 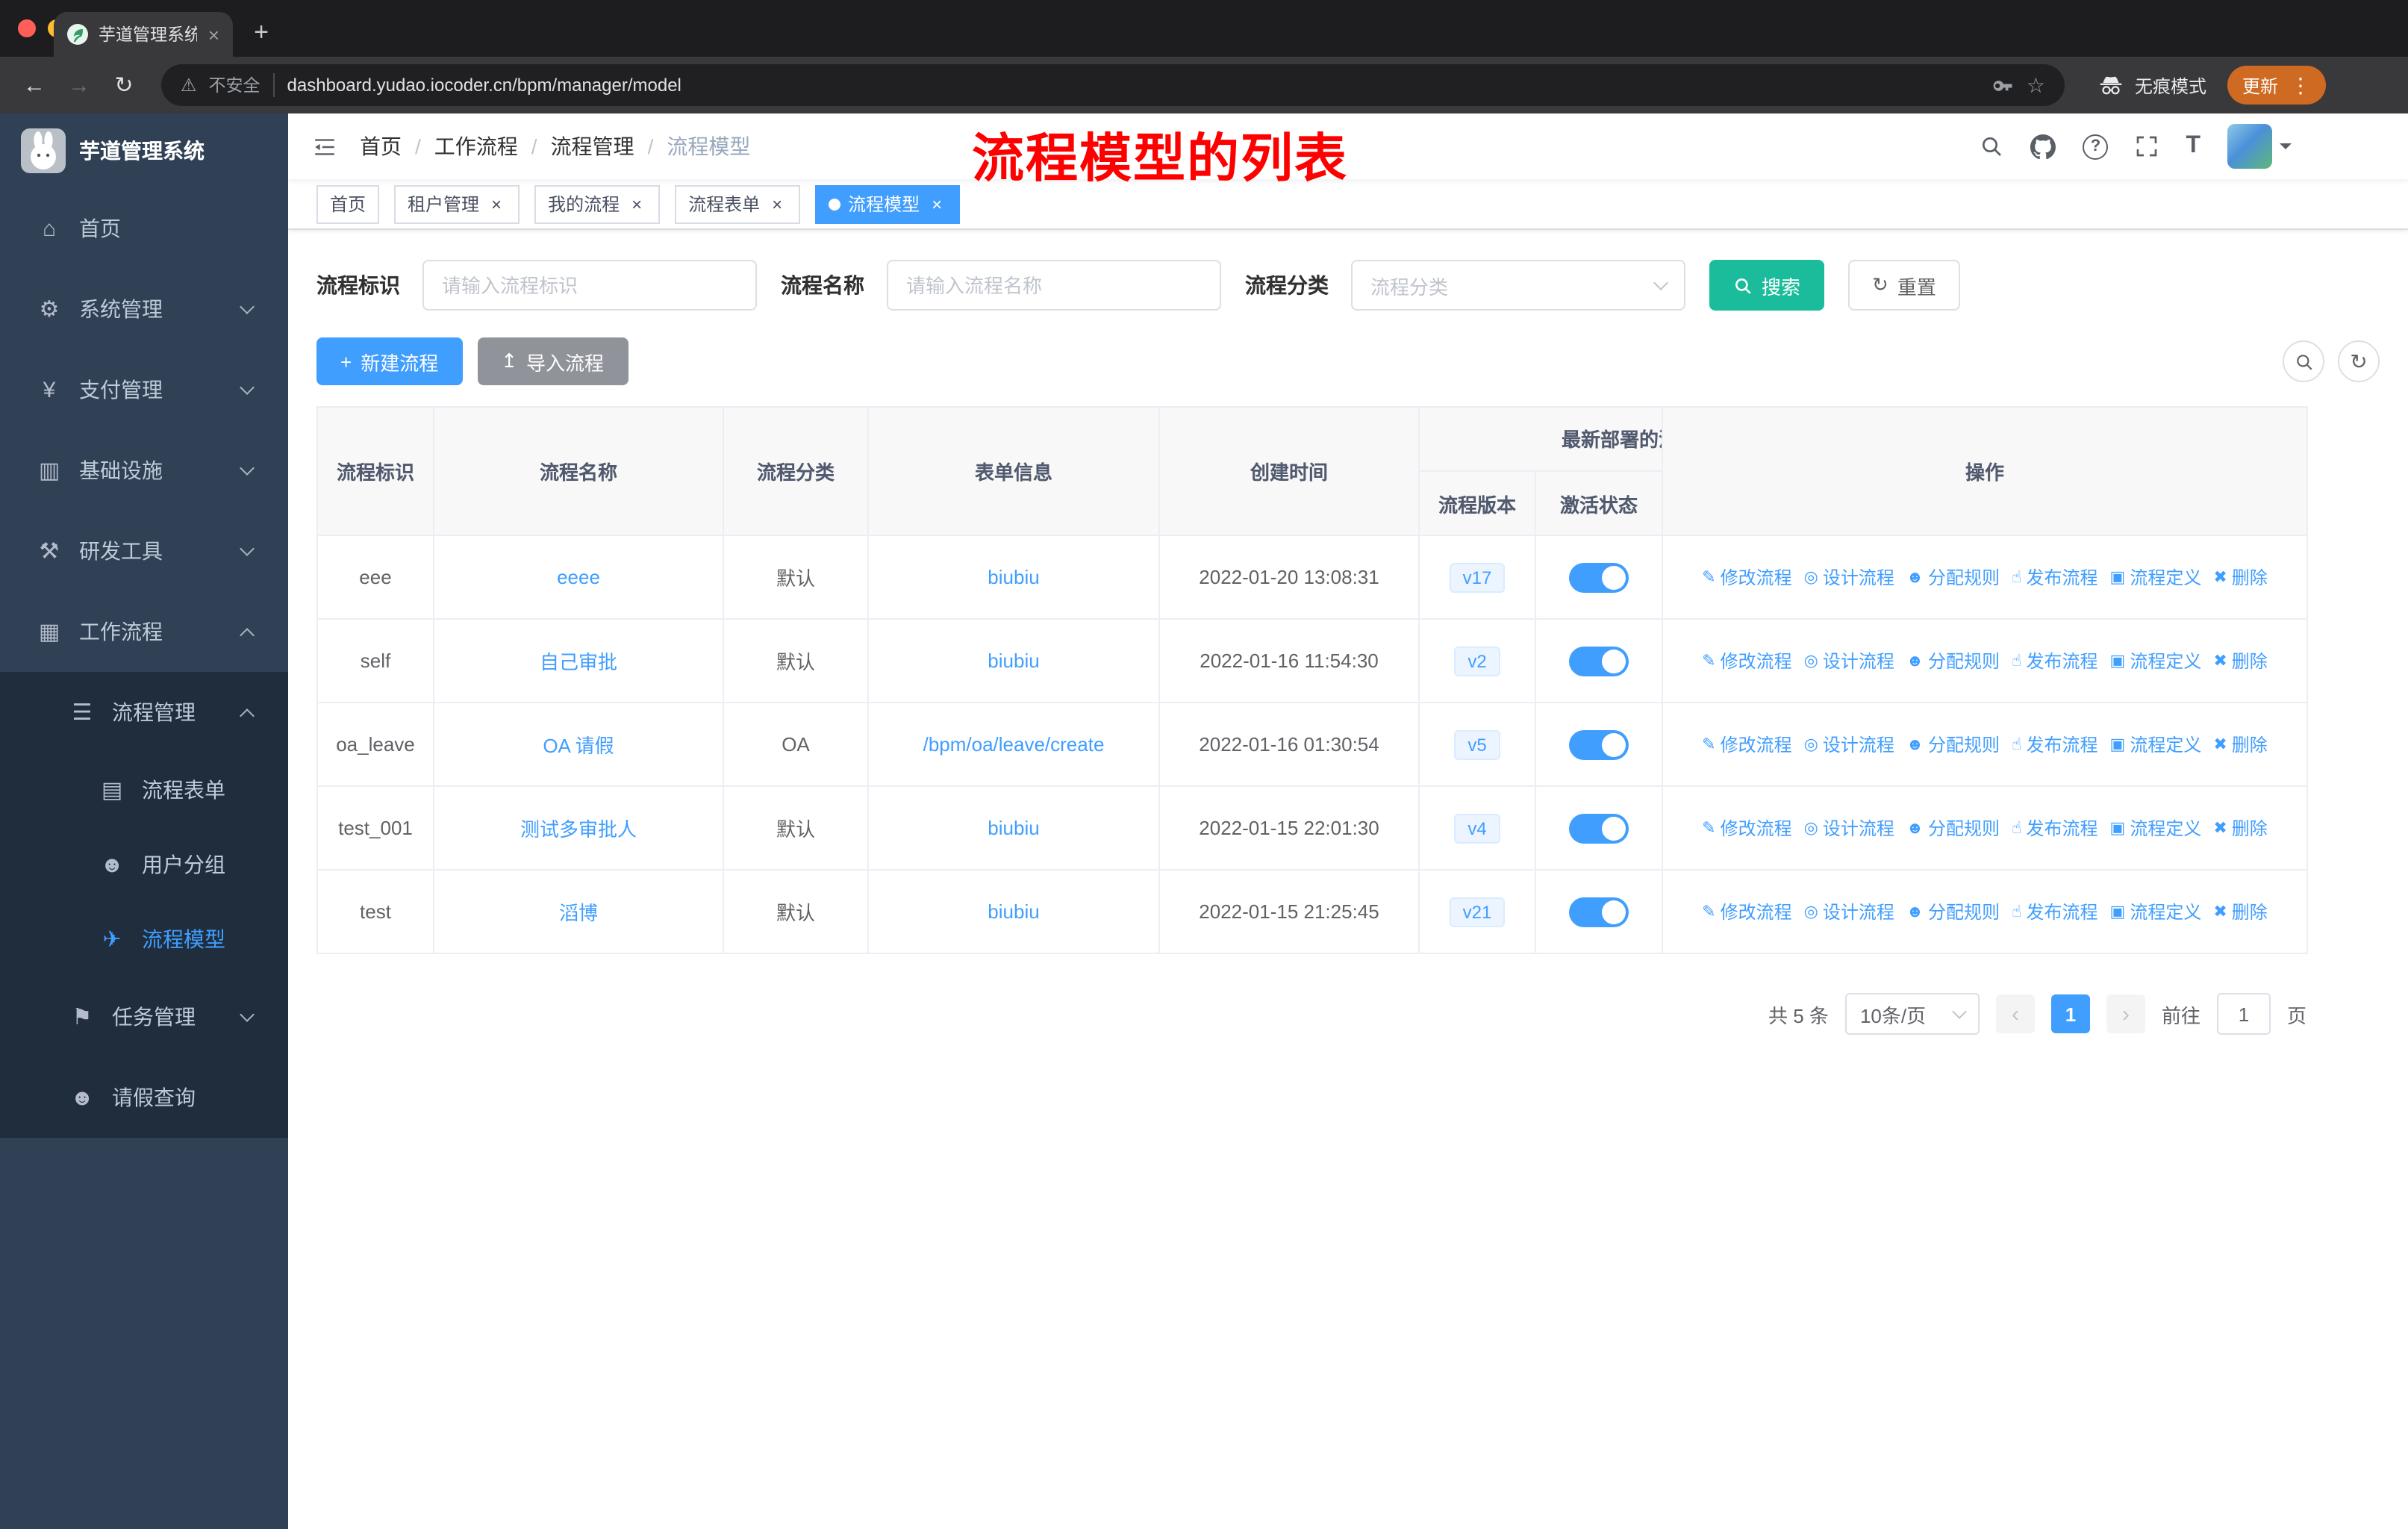 What do you see at coordinates (1904, 285) in the screenshot?
I see `reset-button: ↻ 重置` at bounding box center [1904, 285].